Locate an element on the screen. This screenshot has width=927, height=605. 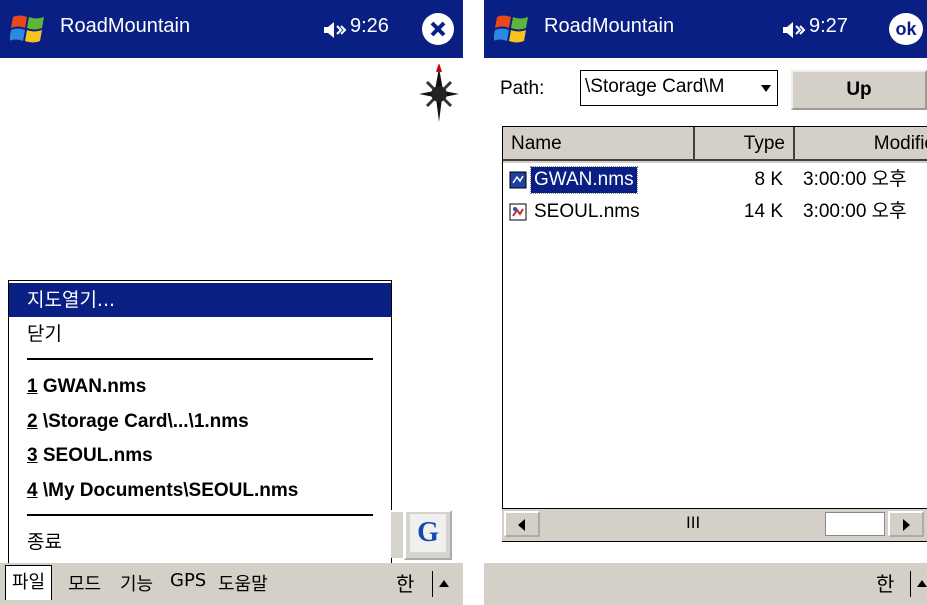
up-button: Up is located at coordinates (859, 90).